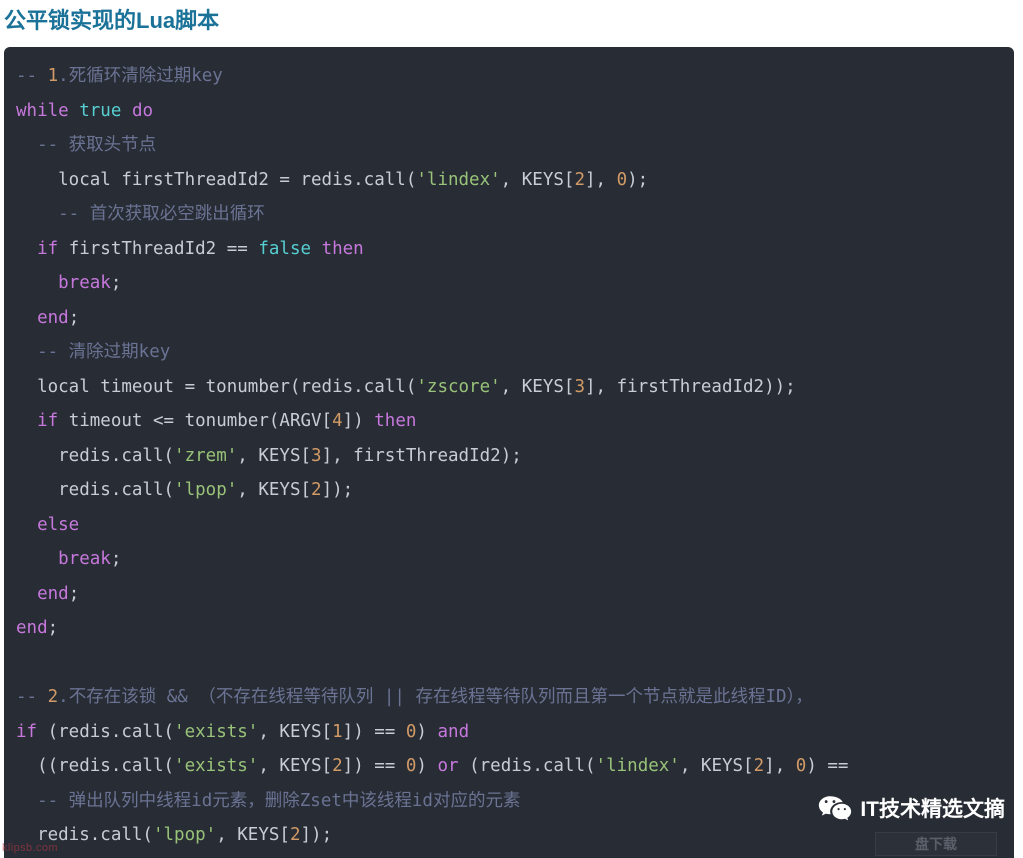 This screenshot has height=858, width=1023. What do you see at coordinates (827, 766) in the screenshot?
I see `code-token-pln: ) ==` at bounding box center [827, 766].